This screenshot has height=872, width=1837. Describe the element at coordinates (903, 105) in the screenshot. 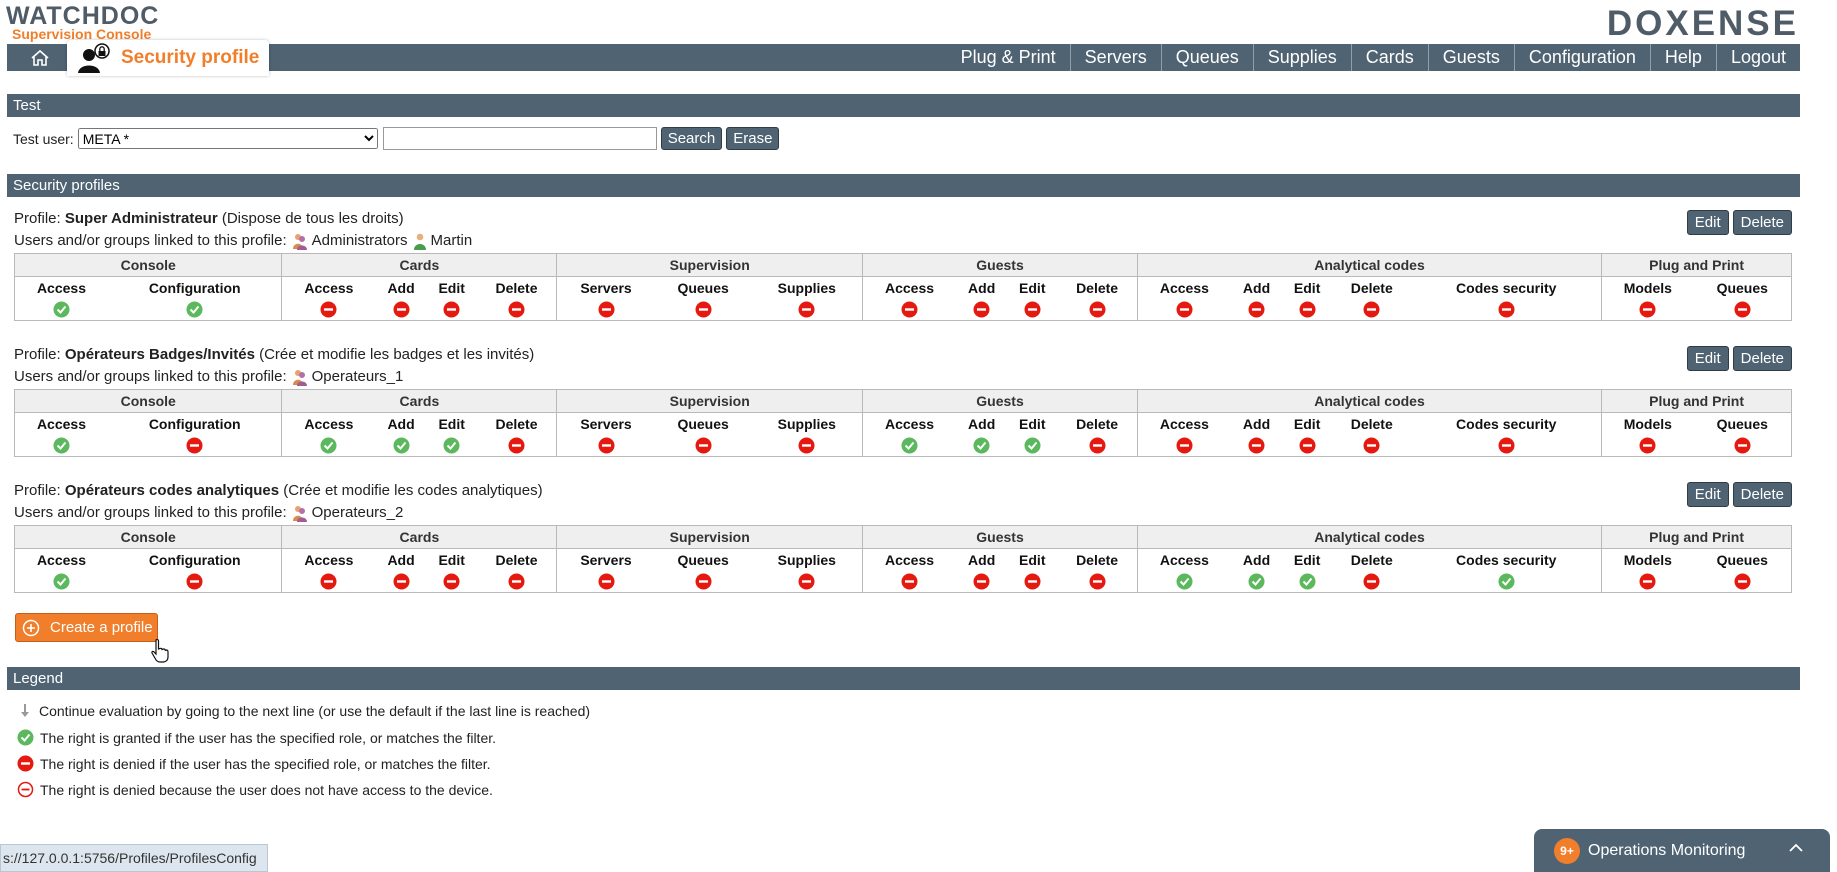

I see `test-section-header: Test` at that location.